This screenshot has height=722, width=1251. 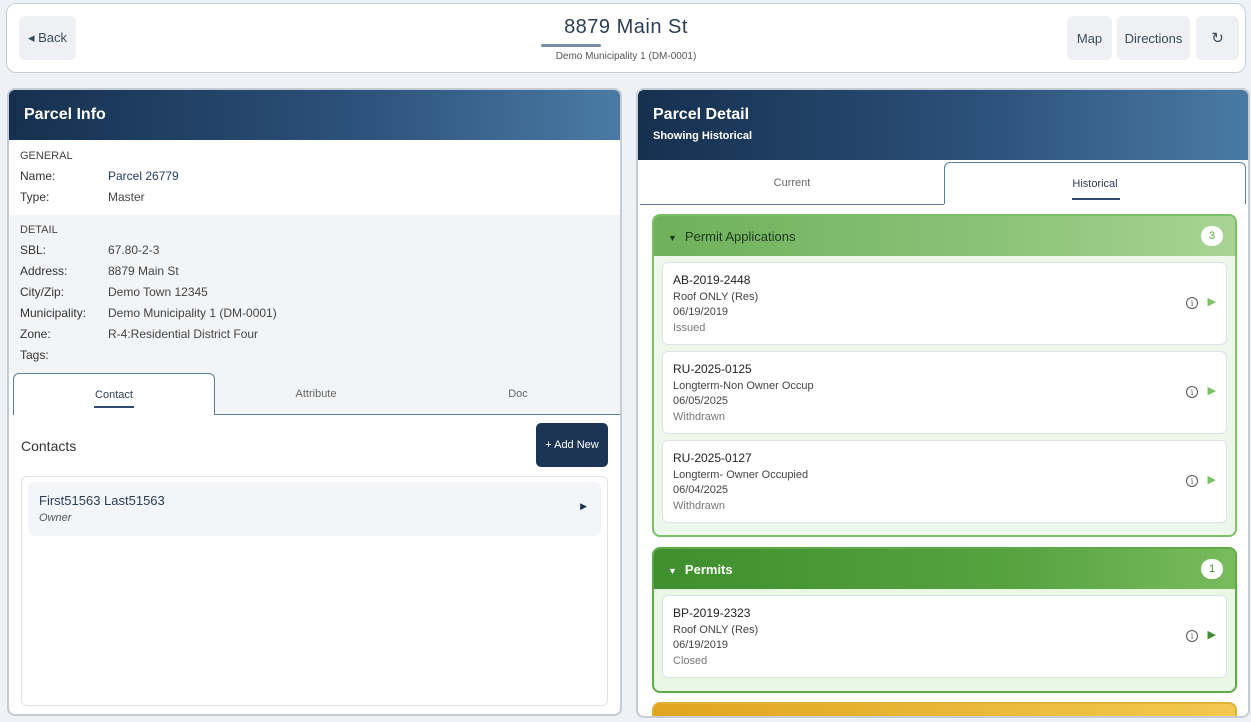 What do you see at coordinates (34, 355) in the screenshot?
I see `tags-label: Tags:` at bounding box center [34, 355].